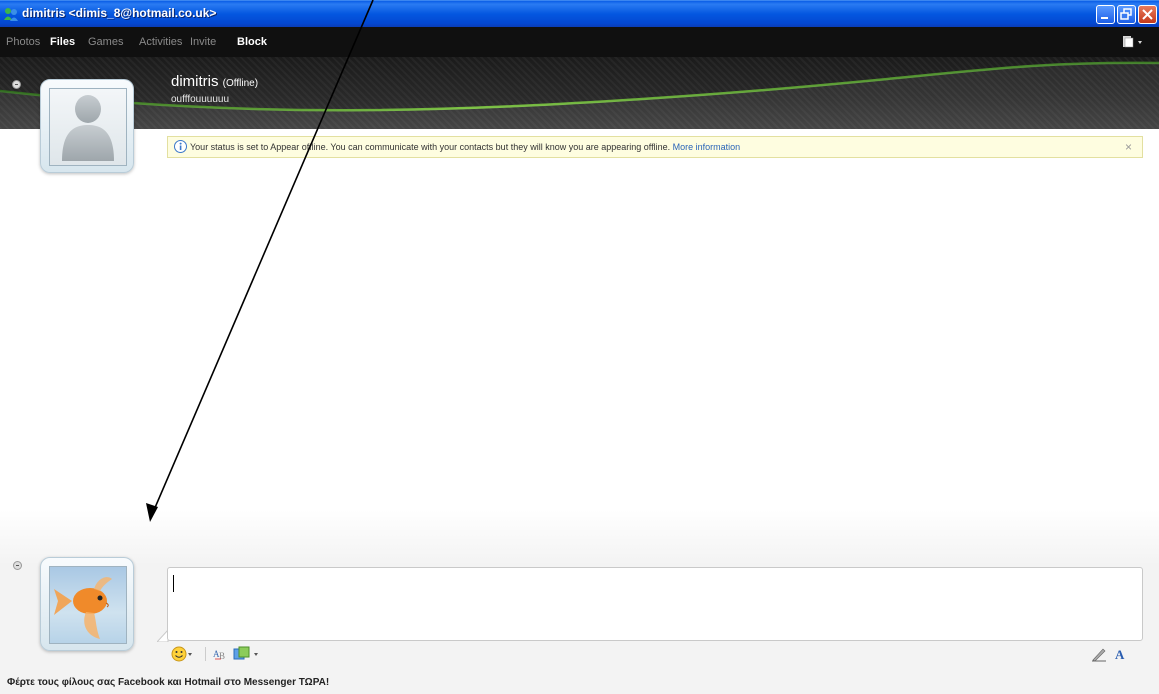  I want to click on self-avatar, so click(87, 604).